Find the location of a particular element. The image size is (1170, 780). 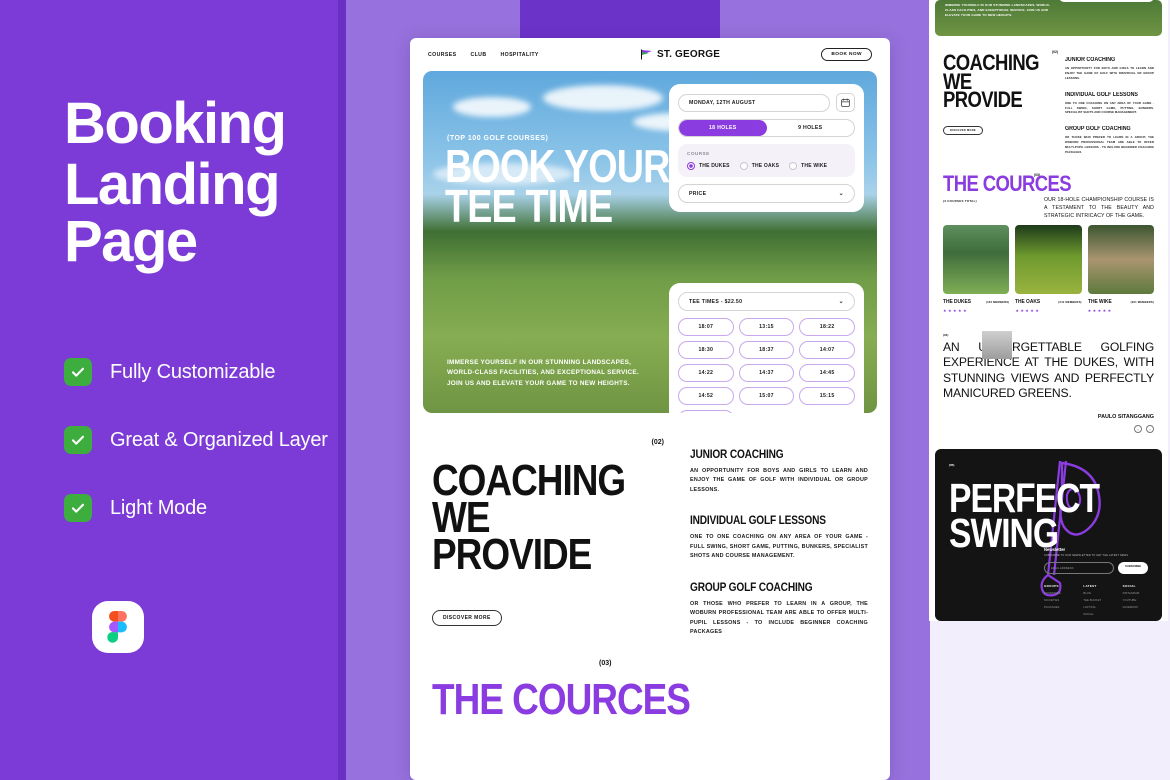

thumb-coaching-left: COACHING WE PROVIDE DISCOVER MORE is located at coordinates (997, 103).